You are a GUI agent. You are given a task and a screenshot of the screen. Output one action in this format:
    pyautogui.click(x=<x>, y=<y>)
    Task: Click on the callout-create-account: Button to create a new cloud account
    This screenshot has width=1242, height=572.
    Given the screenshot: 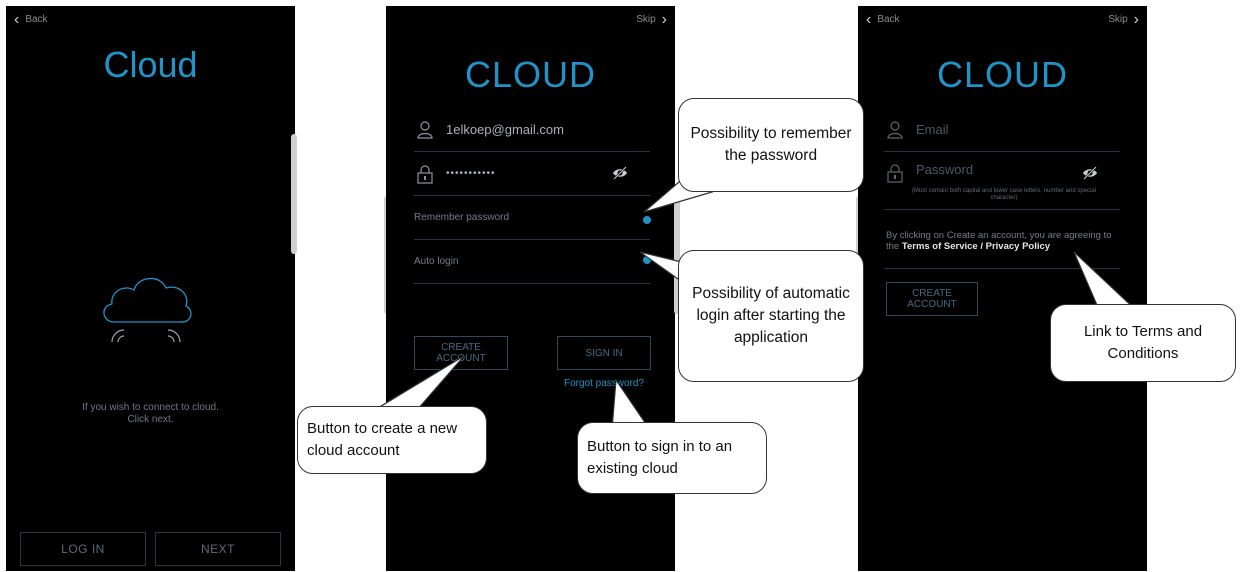 What is the action you would take?
    pyautogui.click(x=392, y=440)
    